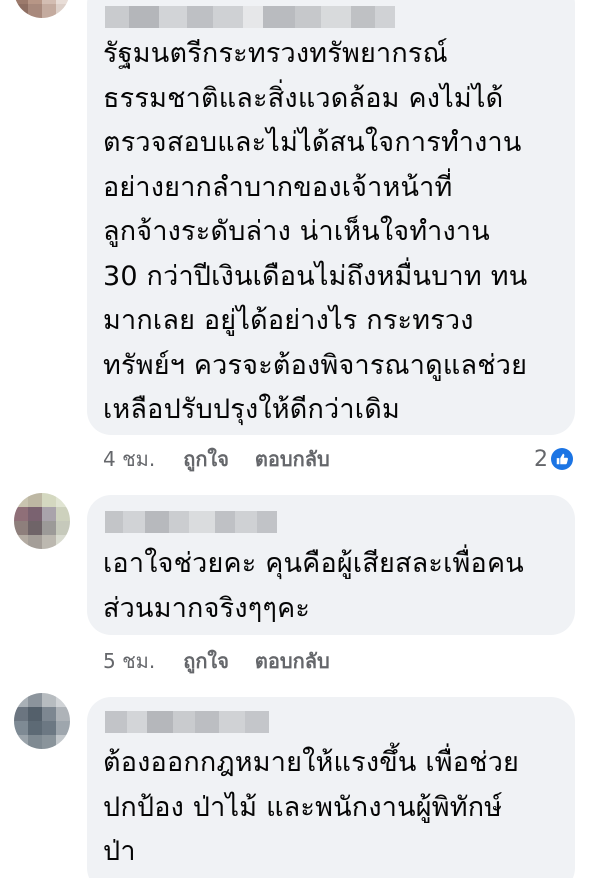  What do you see at coordinates (129, 459) in the screenshot?
I see `comment-timestamp: 4 ชม.` at bounding box center [129, 459].